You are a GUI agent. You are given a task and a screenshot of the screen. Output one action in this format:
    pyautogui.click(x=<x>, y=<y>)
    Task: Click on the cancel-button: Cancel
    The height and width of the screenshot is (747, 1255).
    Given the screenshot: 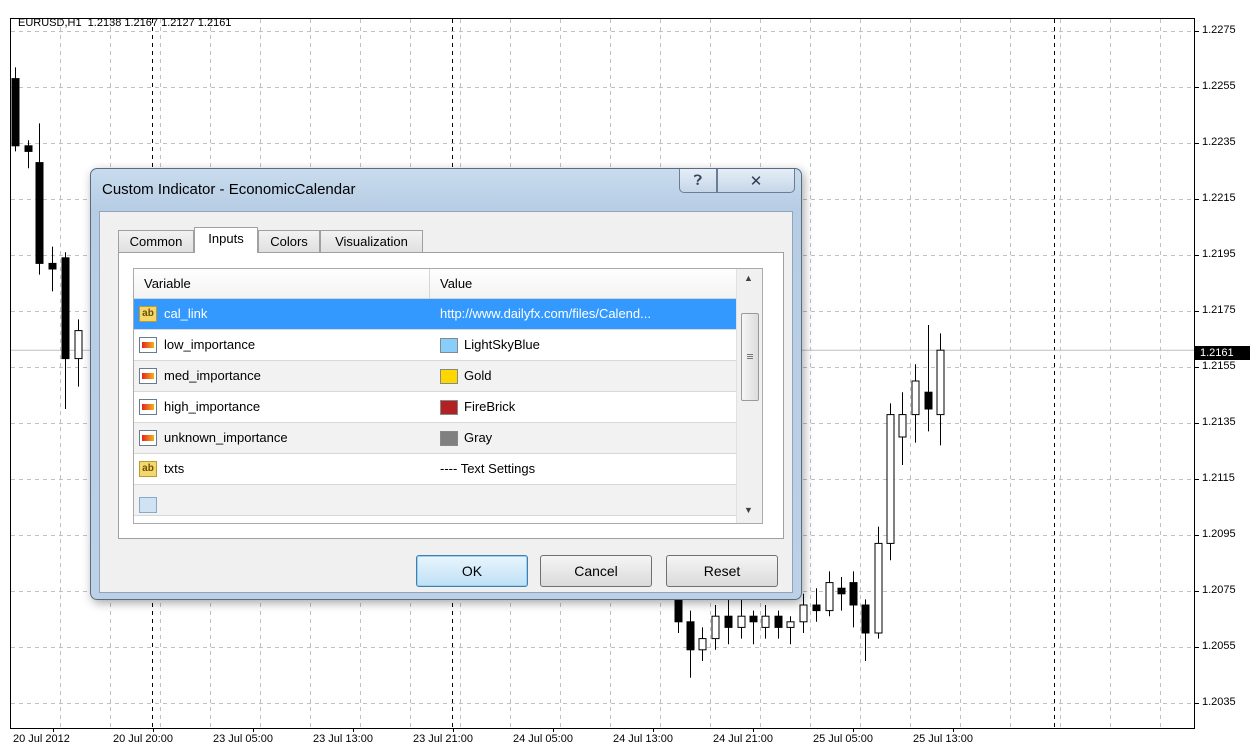 What is the action you would take?
    pyautogui.click(x=596, y=571)
    